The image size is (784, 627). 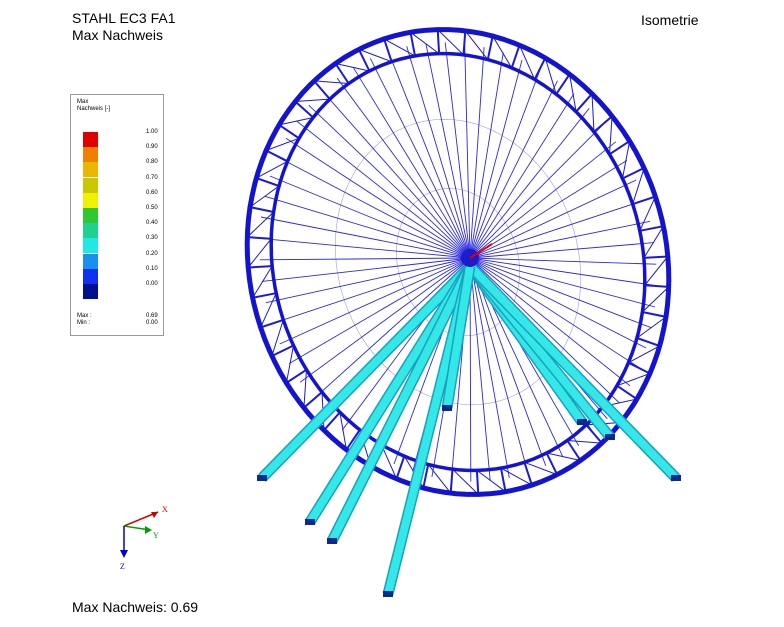 What do you see at coordinates (152, 316) in the screenshot?
I see `legend-max-value: 0.69` at bounding box center [152, 316].